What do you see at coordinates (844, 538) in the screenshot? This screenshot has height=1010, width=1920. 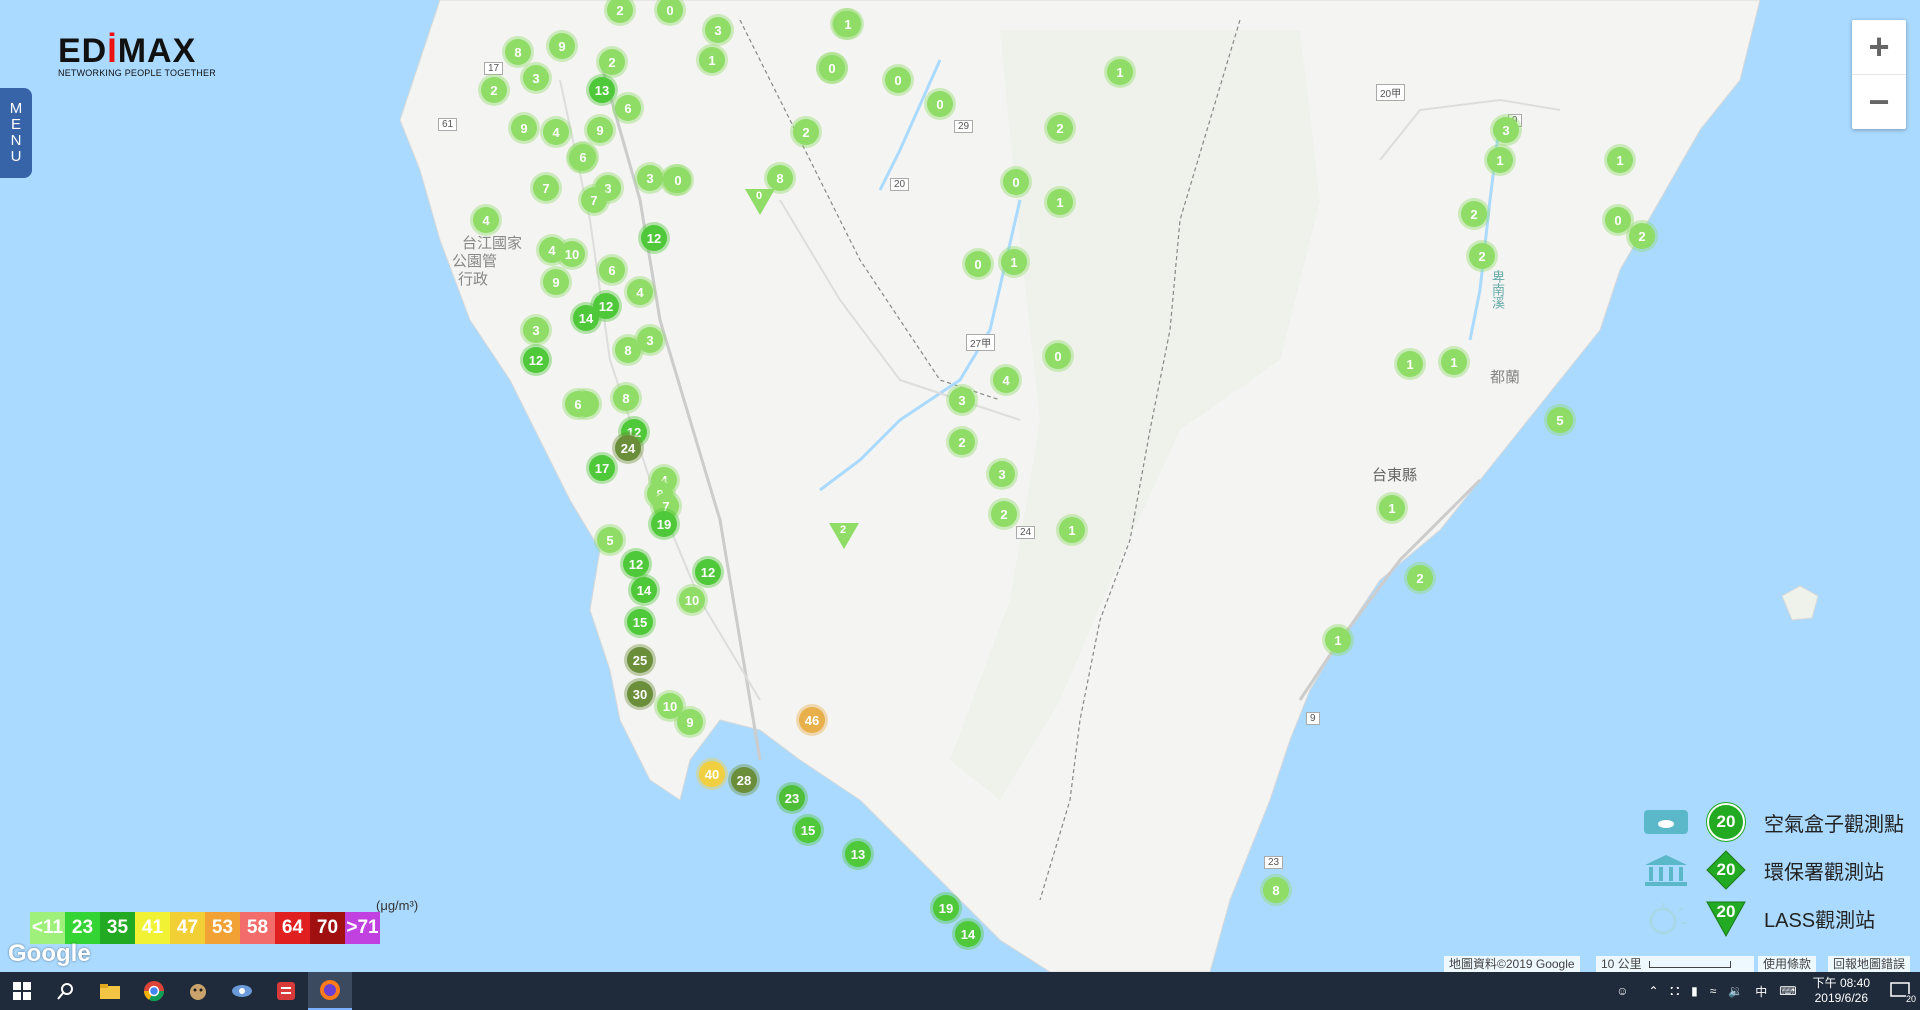 I see `lass-marker: 2` at bounding box center [844, 538].